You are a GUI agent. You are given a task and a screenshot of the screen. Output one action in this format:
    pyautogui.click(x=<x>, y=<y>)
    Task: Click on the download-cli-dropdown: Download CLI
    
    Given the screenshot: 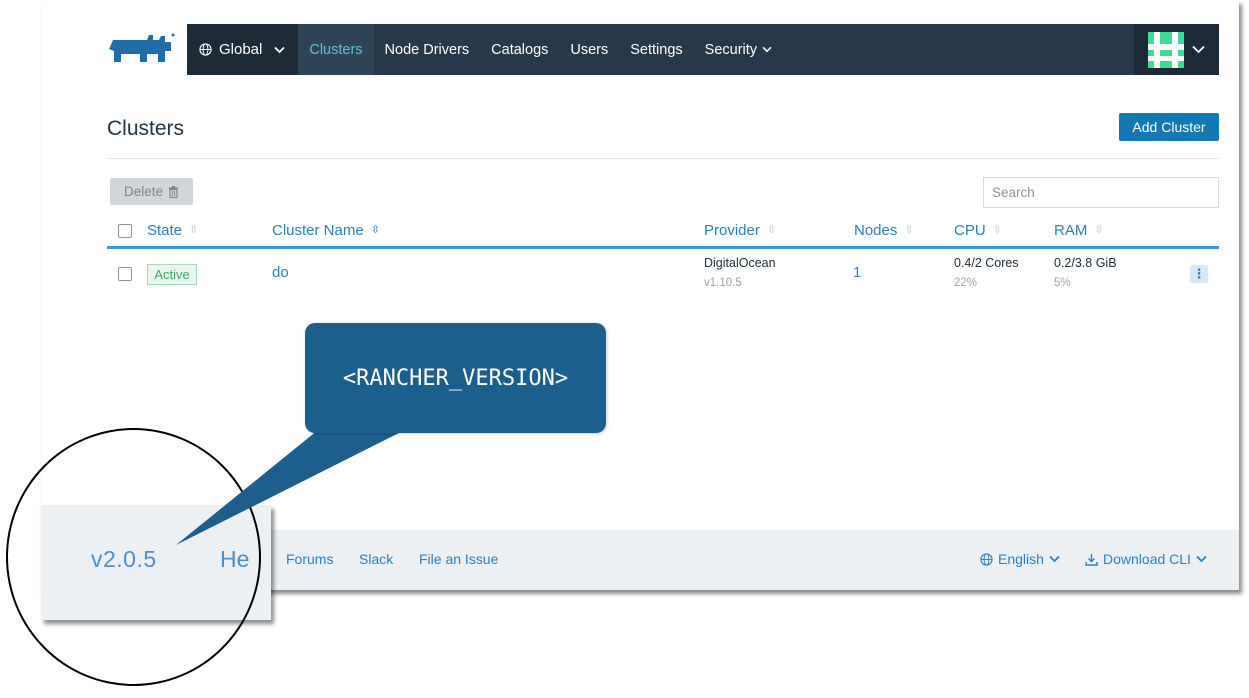 What is the action you would take?
    pyautogui.click(x=1146, y=559)
    